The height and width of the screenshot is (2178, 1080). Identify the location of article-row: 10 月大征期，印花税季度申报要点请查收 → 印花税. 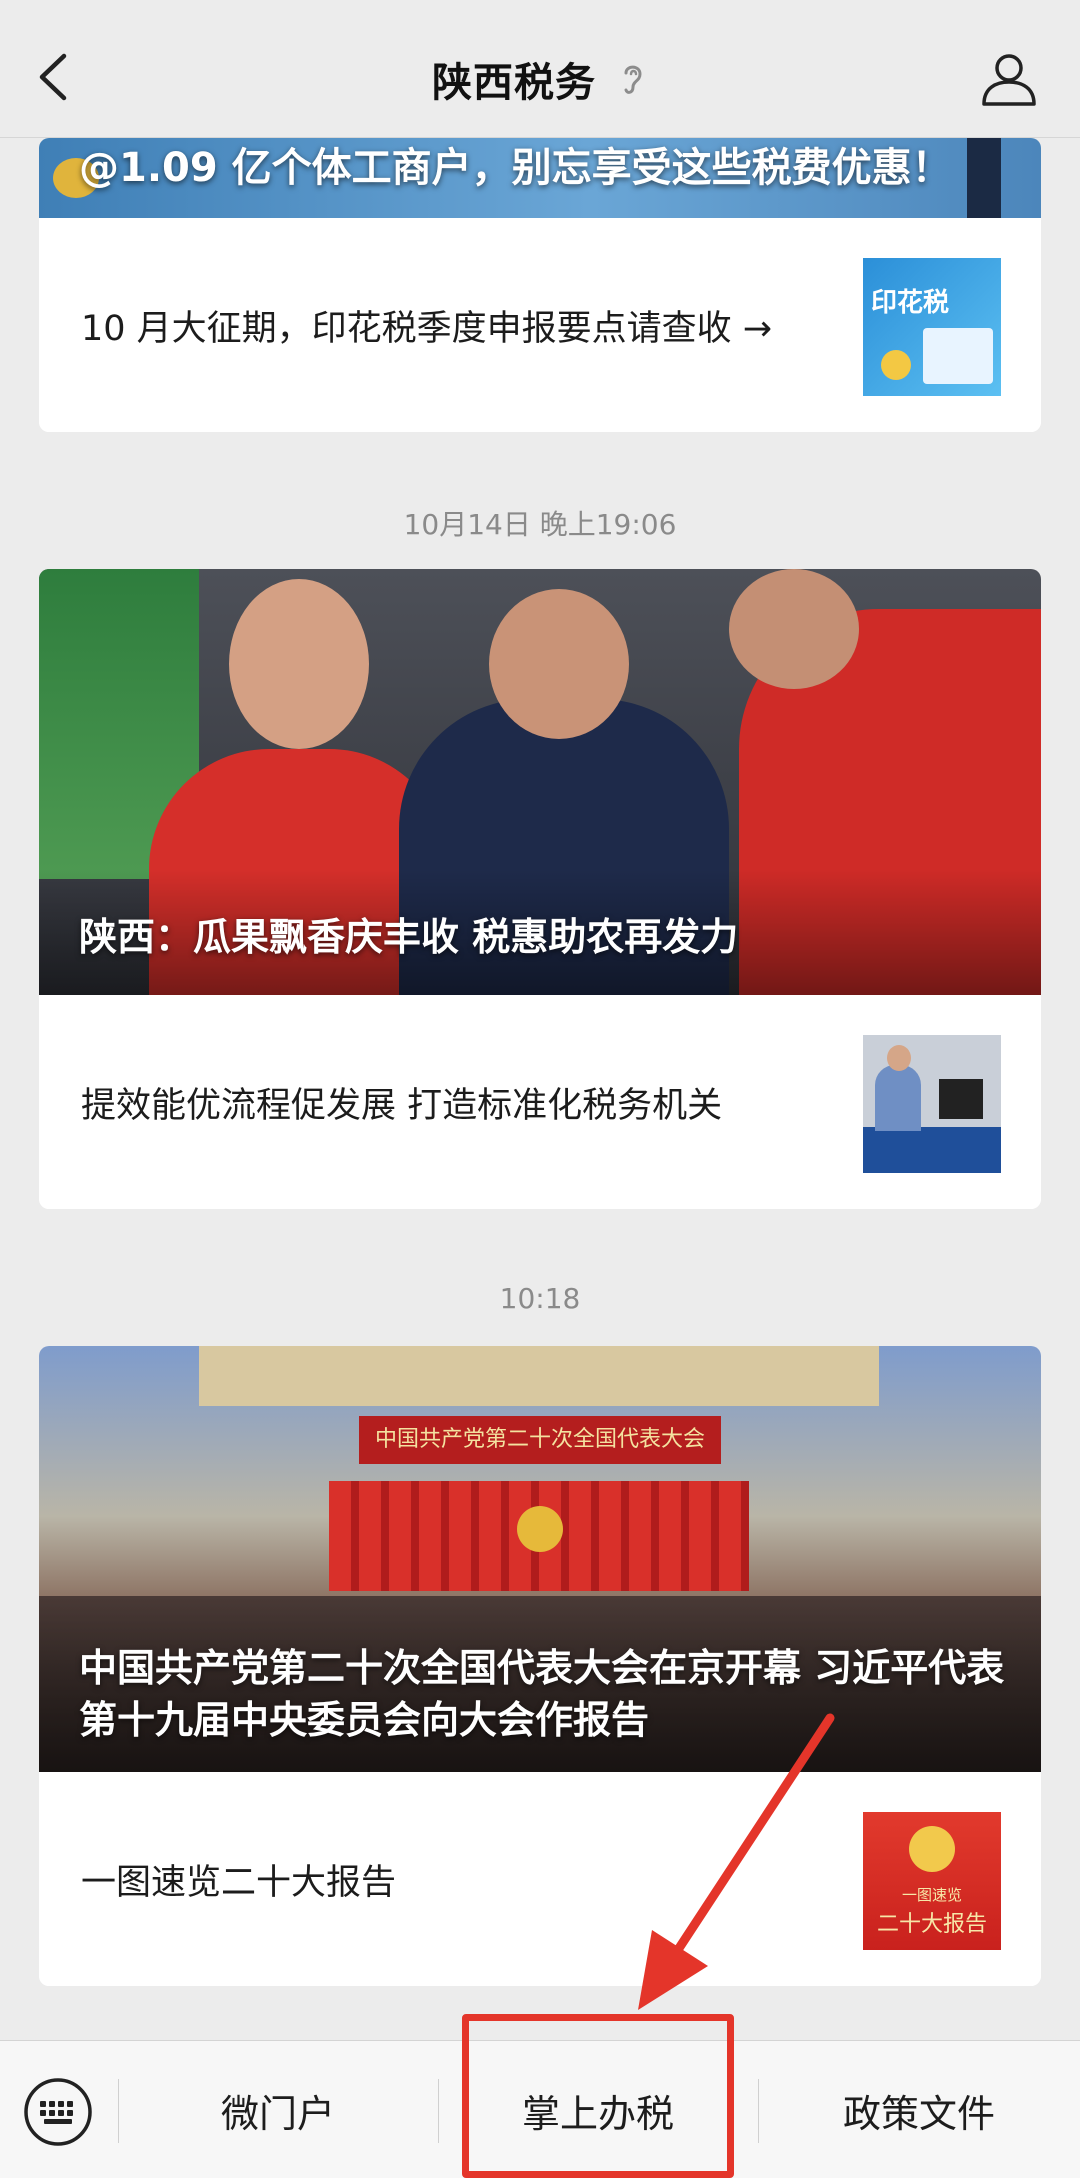
(540, 325).